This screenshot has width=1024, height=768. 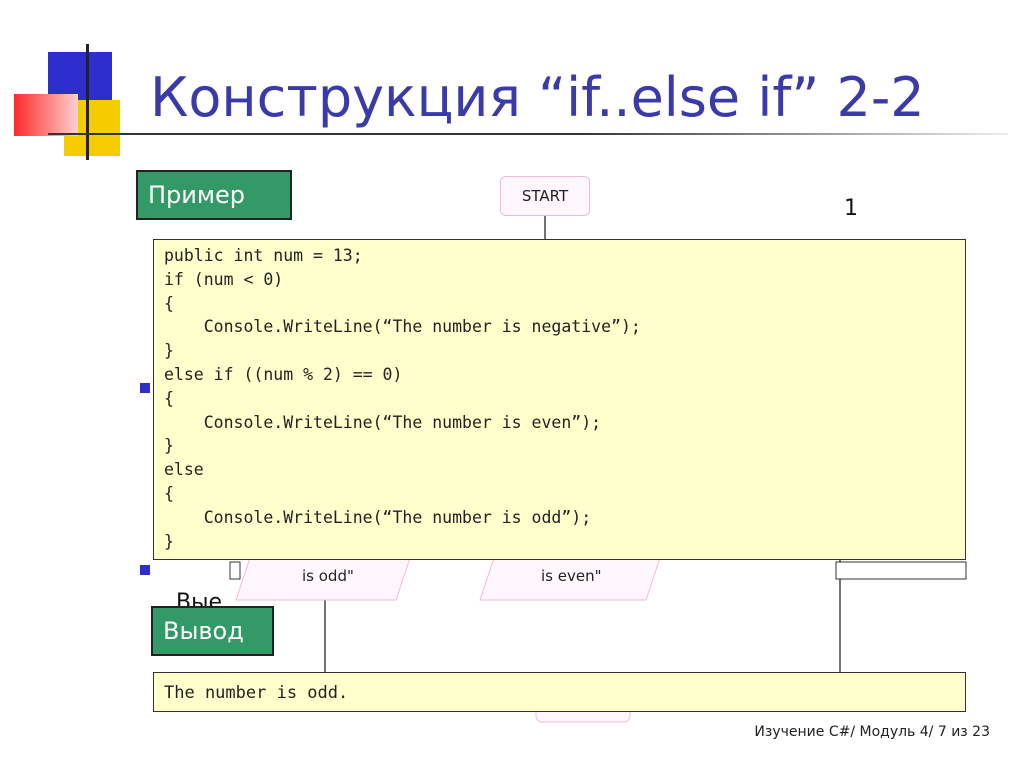 I want to click on code-line: if (num < 0), so click(x=224, y=279).